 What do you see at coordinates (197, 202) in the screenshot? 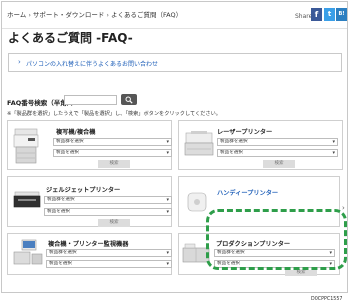
I see `handy-printer-image` at bounding box center [197, 202].